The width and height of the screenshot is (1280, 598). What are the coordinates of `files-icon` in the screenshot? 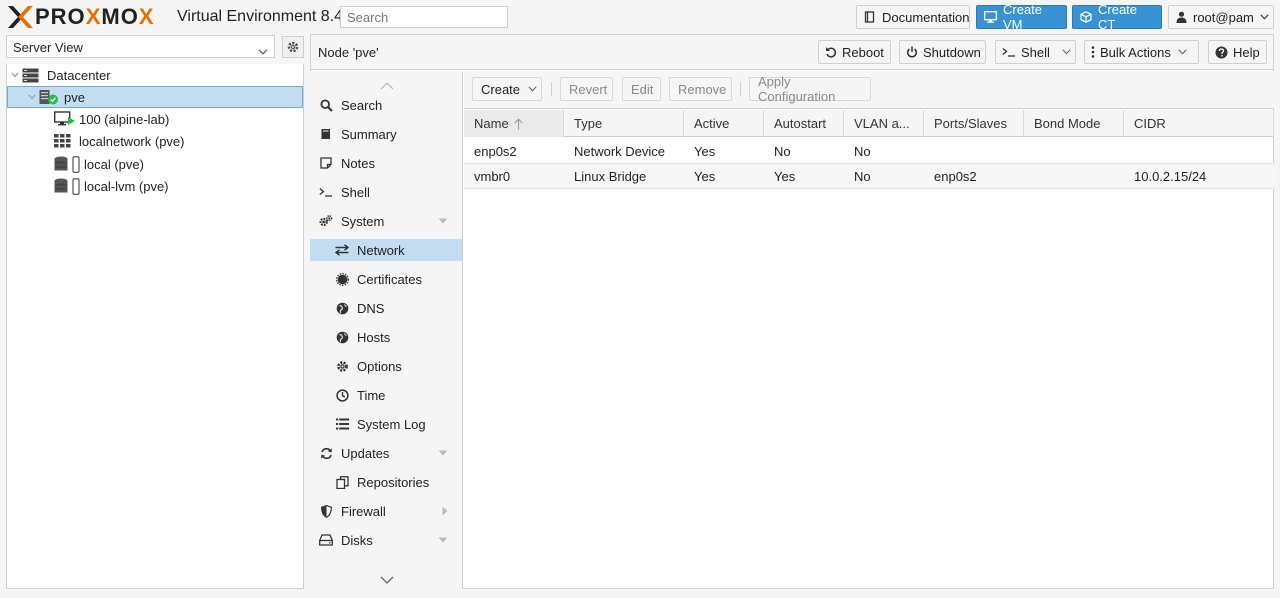 It's located at (342, 482).